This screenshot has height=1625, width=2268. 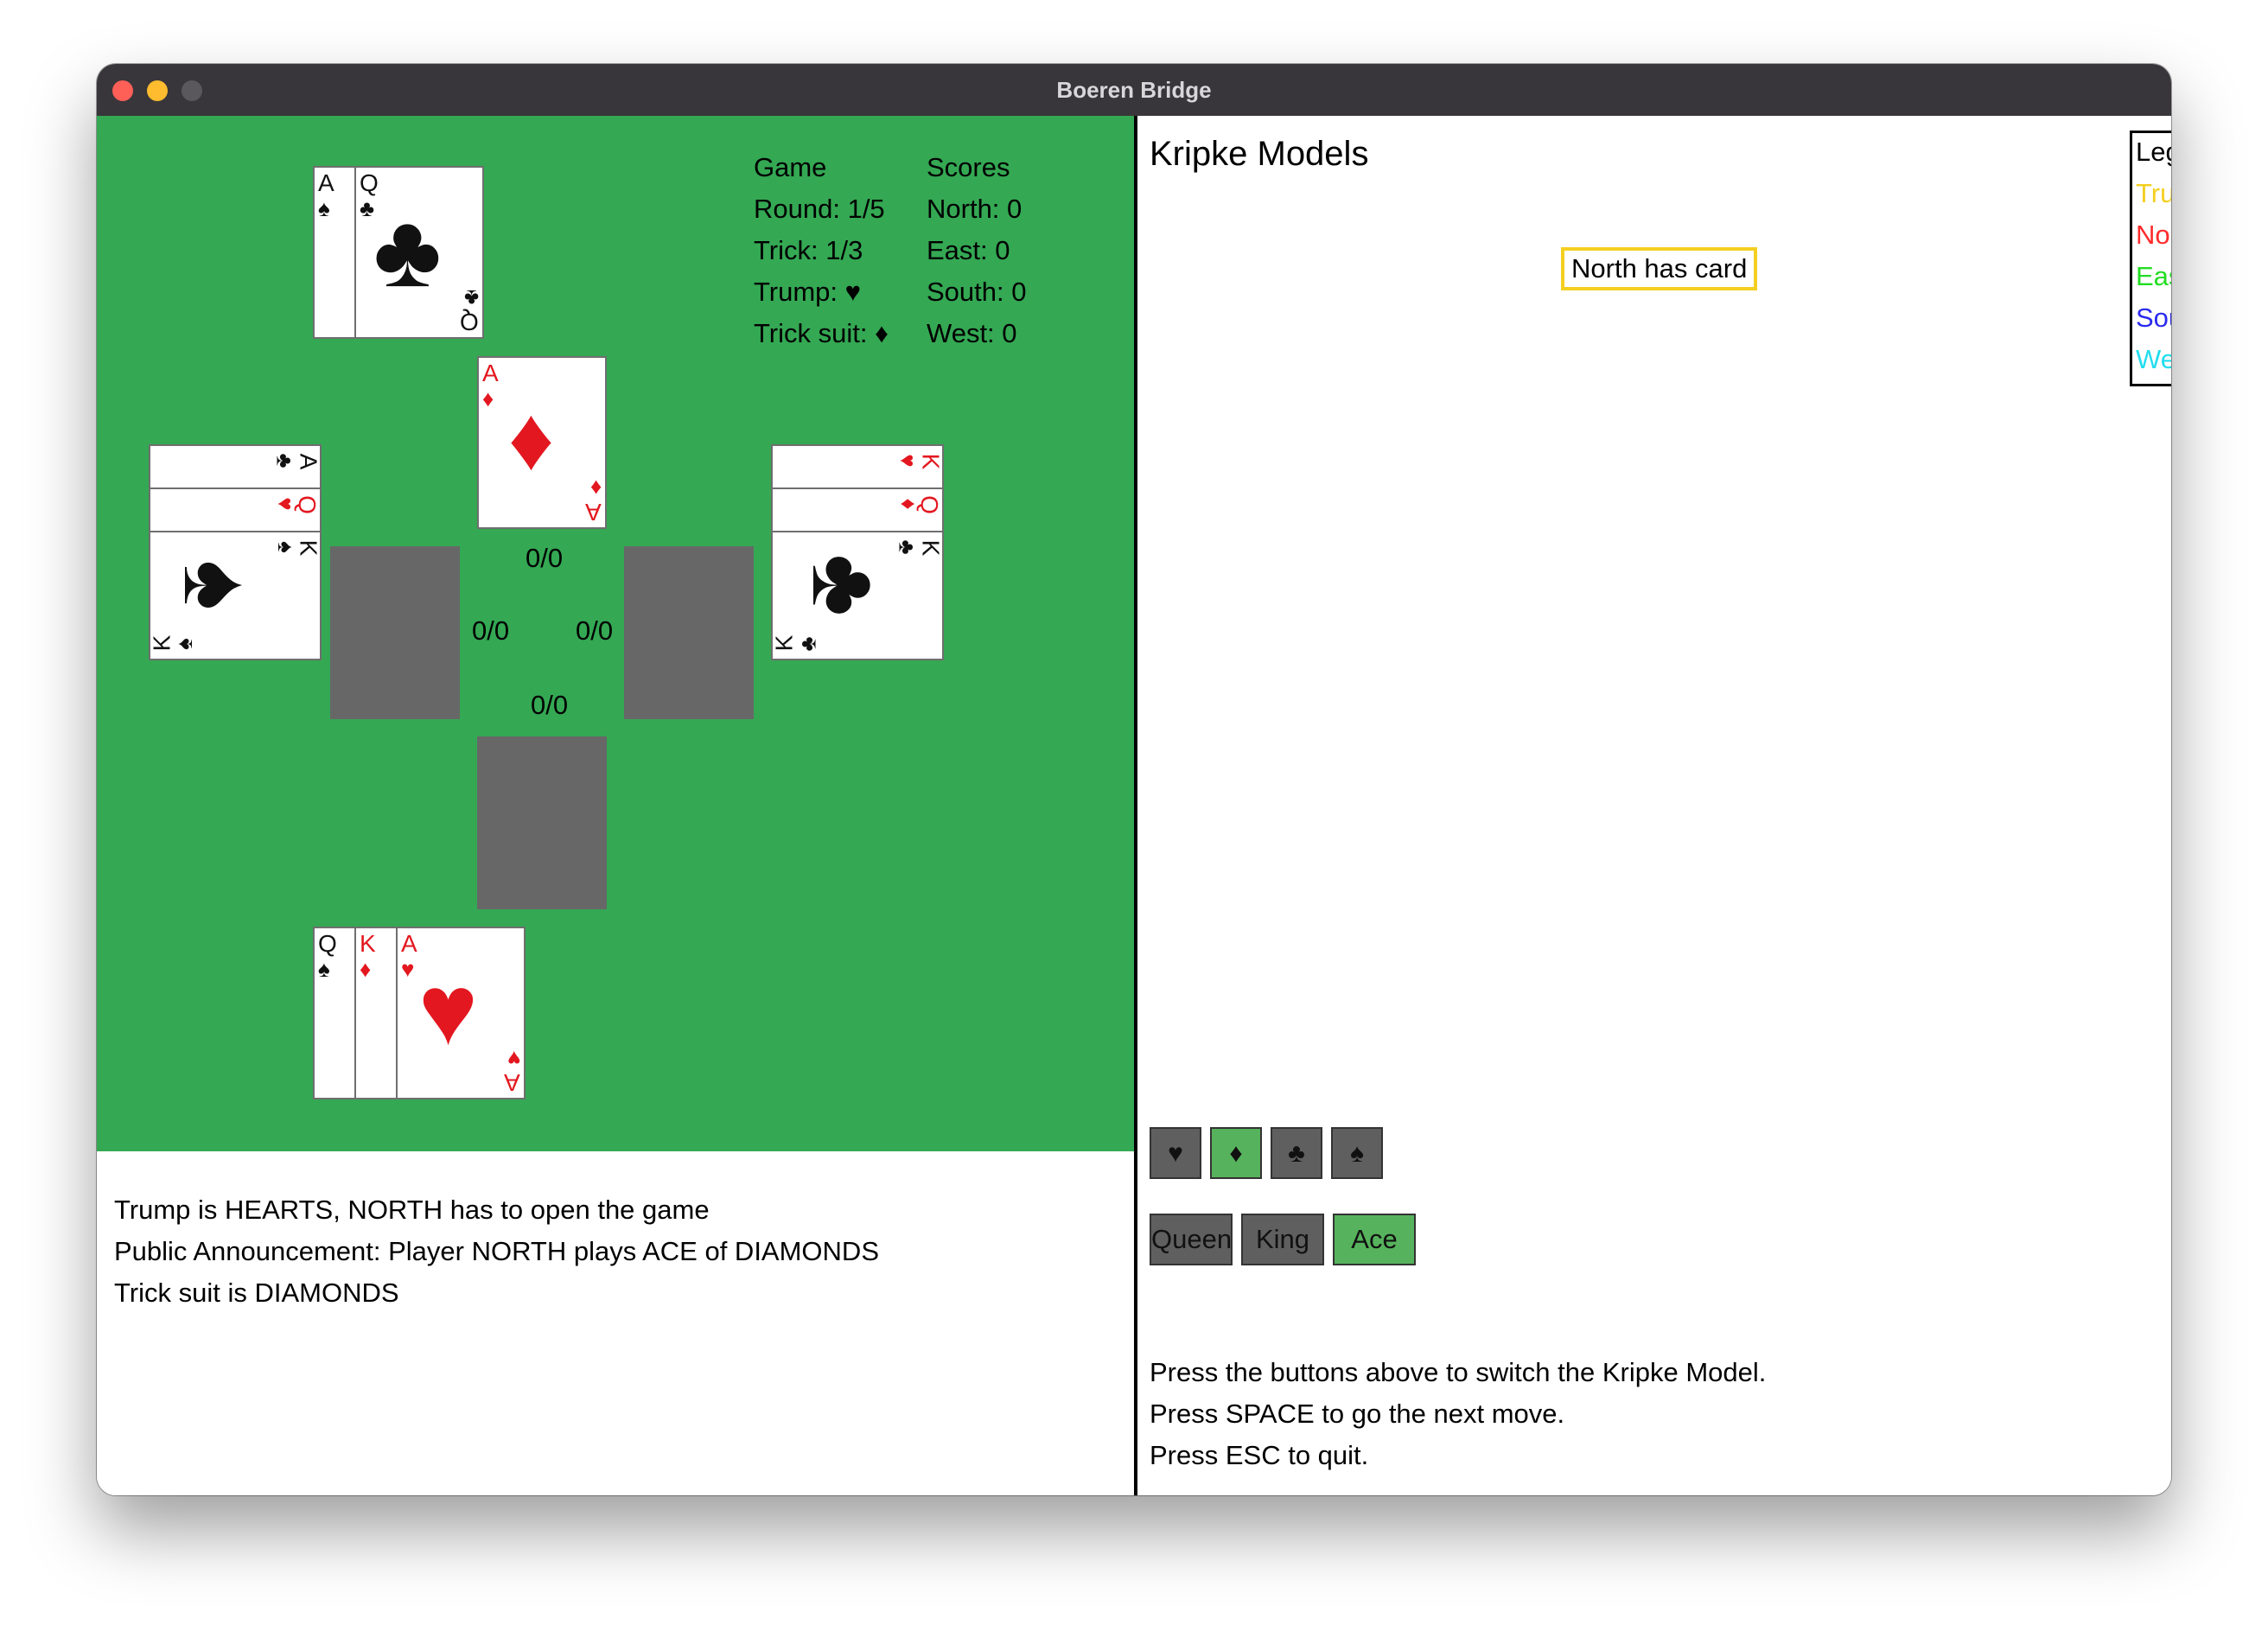 What do you see at coordinates (819, 209) in the screenshot?
I see `round-info: Round: 1/5` at bounding box center [819, 209].